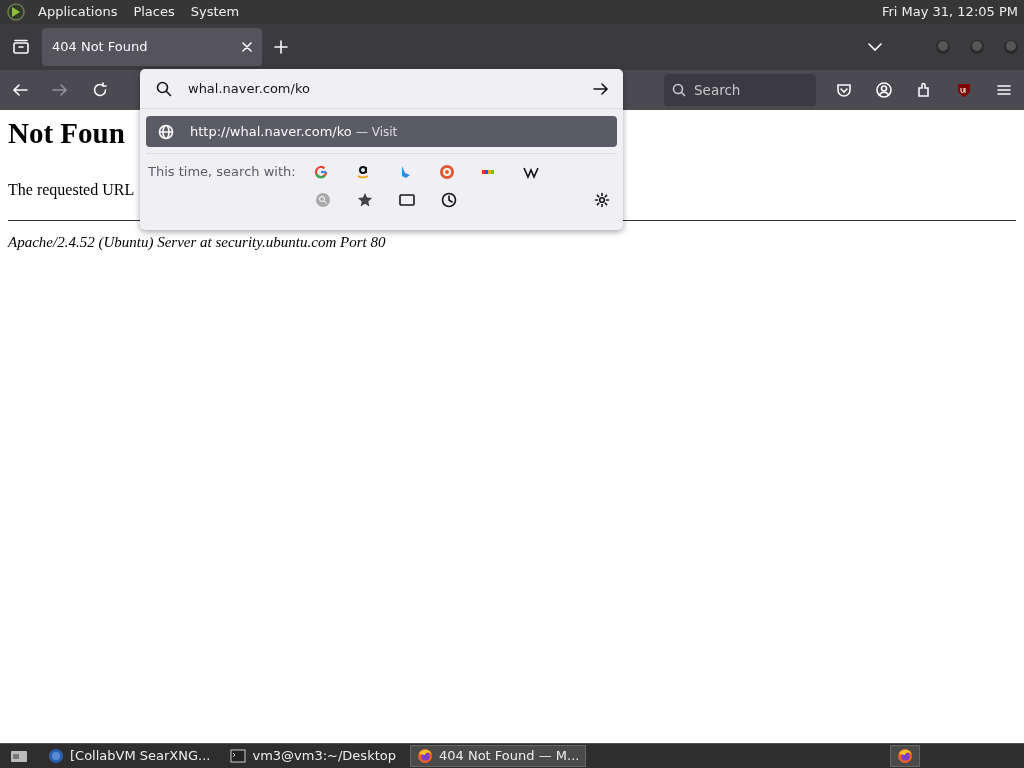 This screenshot has width=1024, height=768. I want to click on search-field: Search, so click(740, 90).